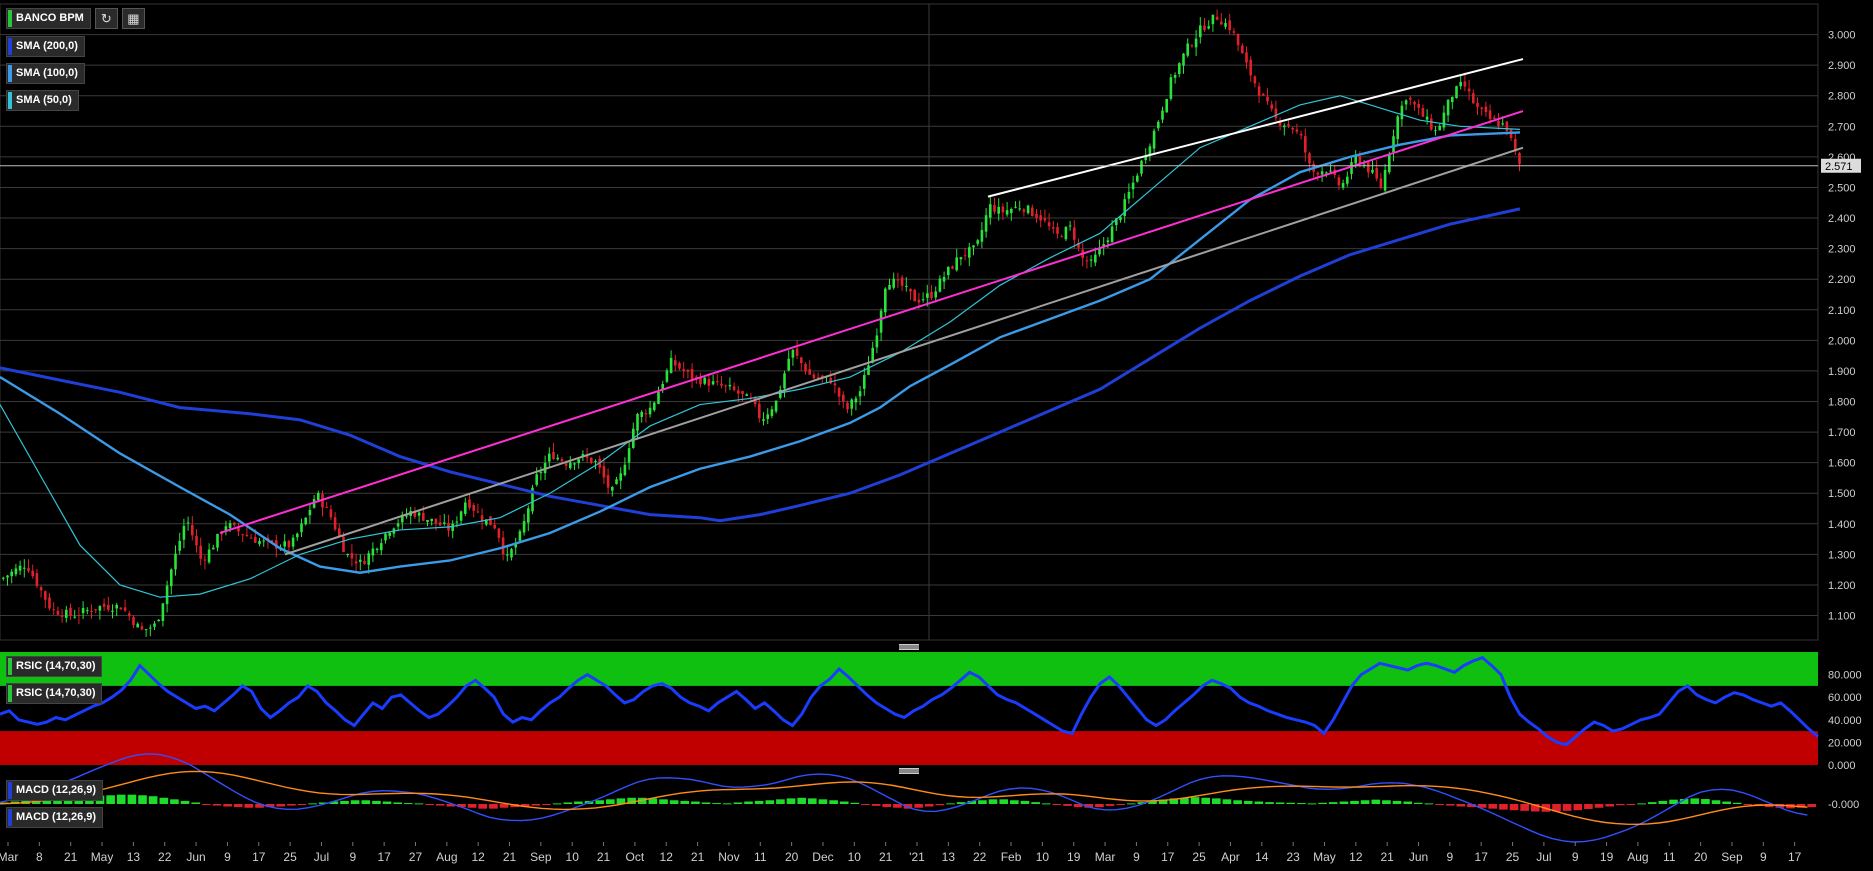 Image resolution: width=1873 pixels, height=871 pixels. What do you see at coordinates (1842, 403) in the screenshot?
I see `y-tick-label: 1.800` at bounding box center [1842, 403].